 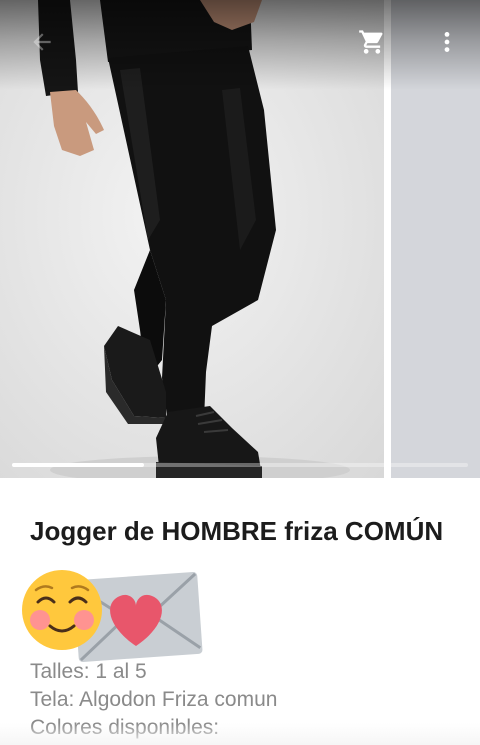 I want to click on cart-icon, so click(x=371, y=42).